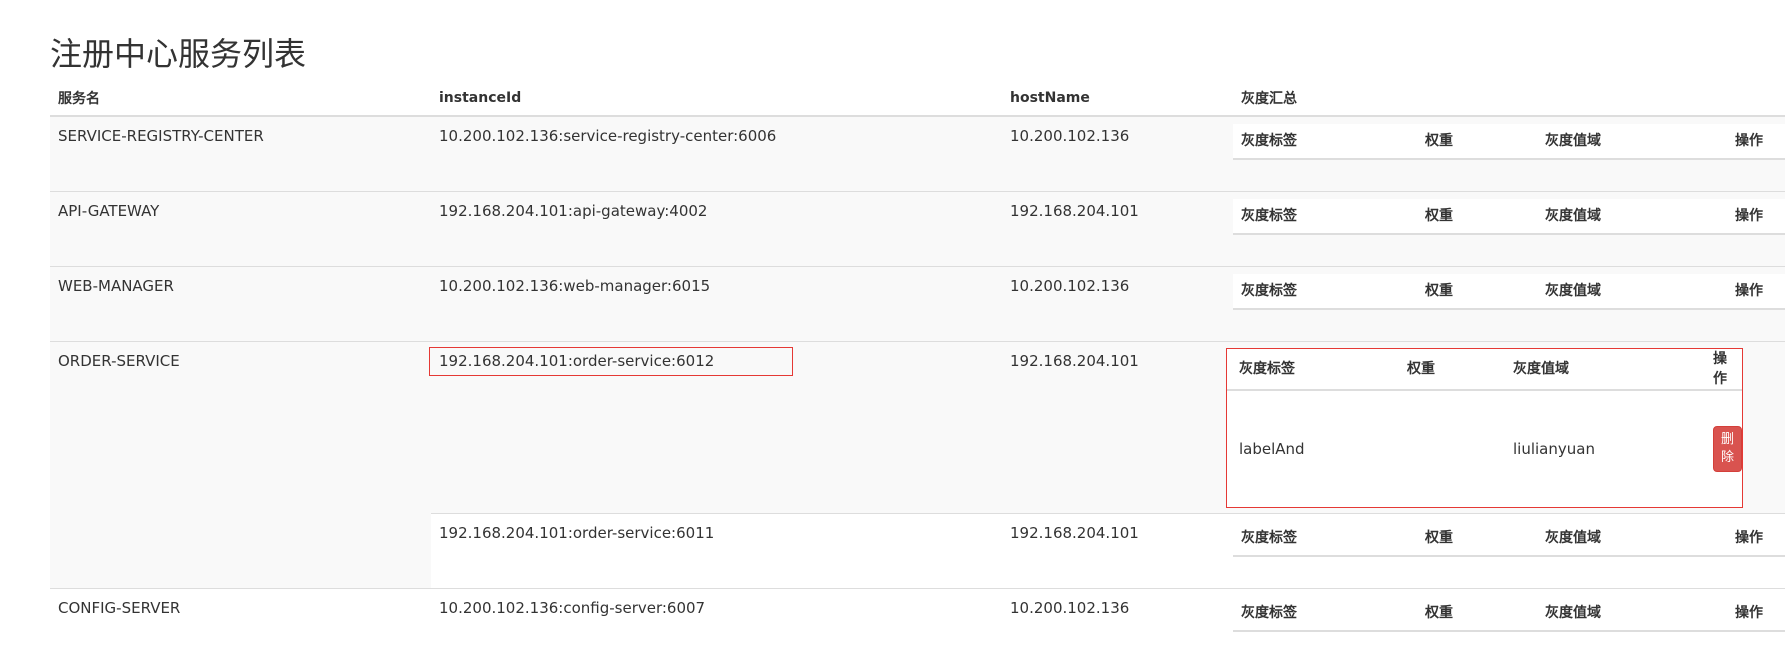 This screenshot has width=1785, height=663. Describe the element at coordinates (716, 551) in the screenshot. I see `instance-id: 192.168.204.101:order-service:6011` at that location.